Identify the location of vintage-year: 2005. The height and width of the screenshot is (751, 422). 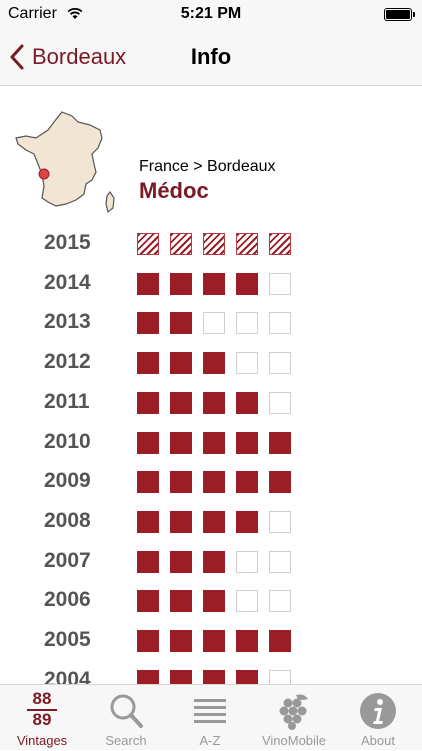
(67, 639).